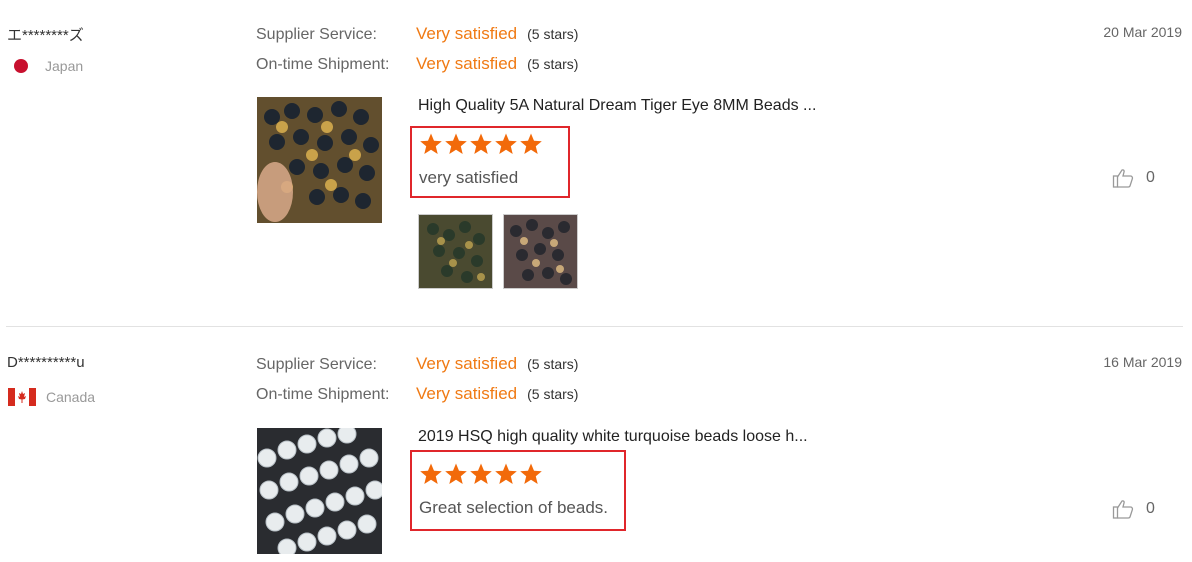  What do you see at coordinates (490, 162) in the screenshot?
I see `feedback-highlight: very satisfied` at bounding box center [490, 162].